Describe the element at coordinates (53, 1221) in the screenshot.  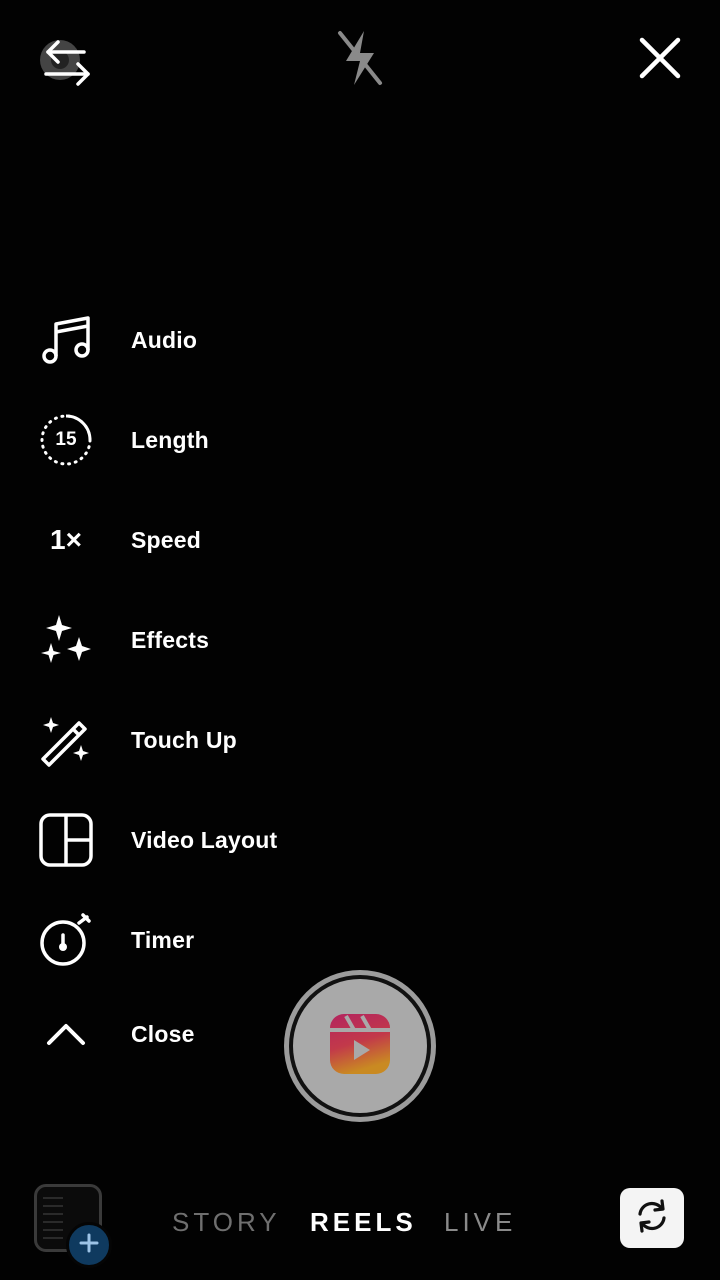
I see `gallery-preview` at that location.